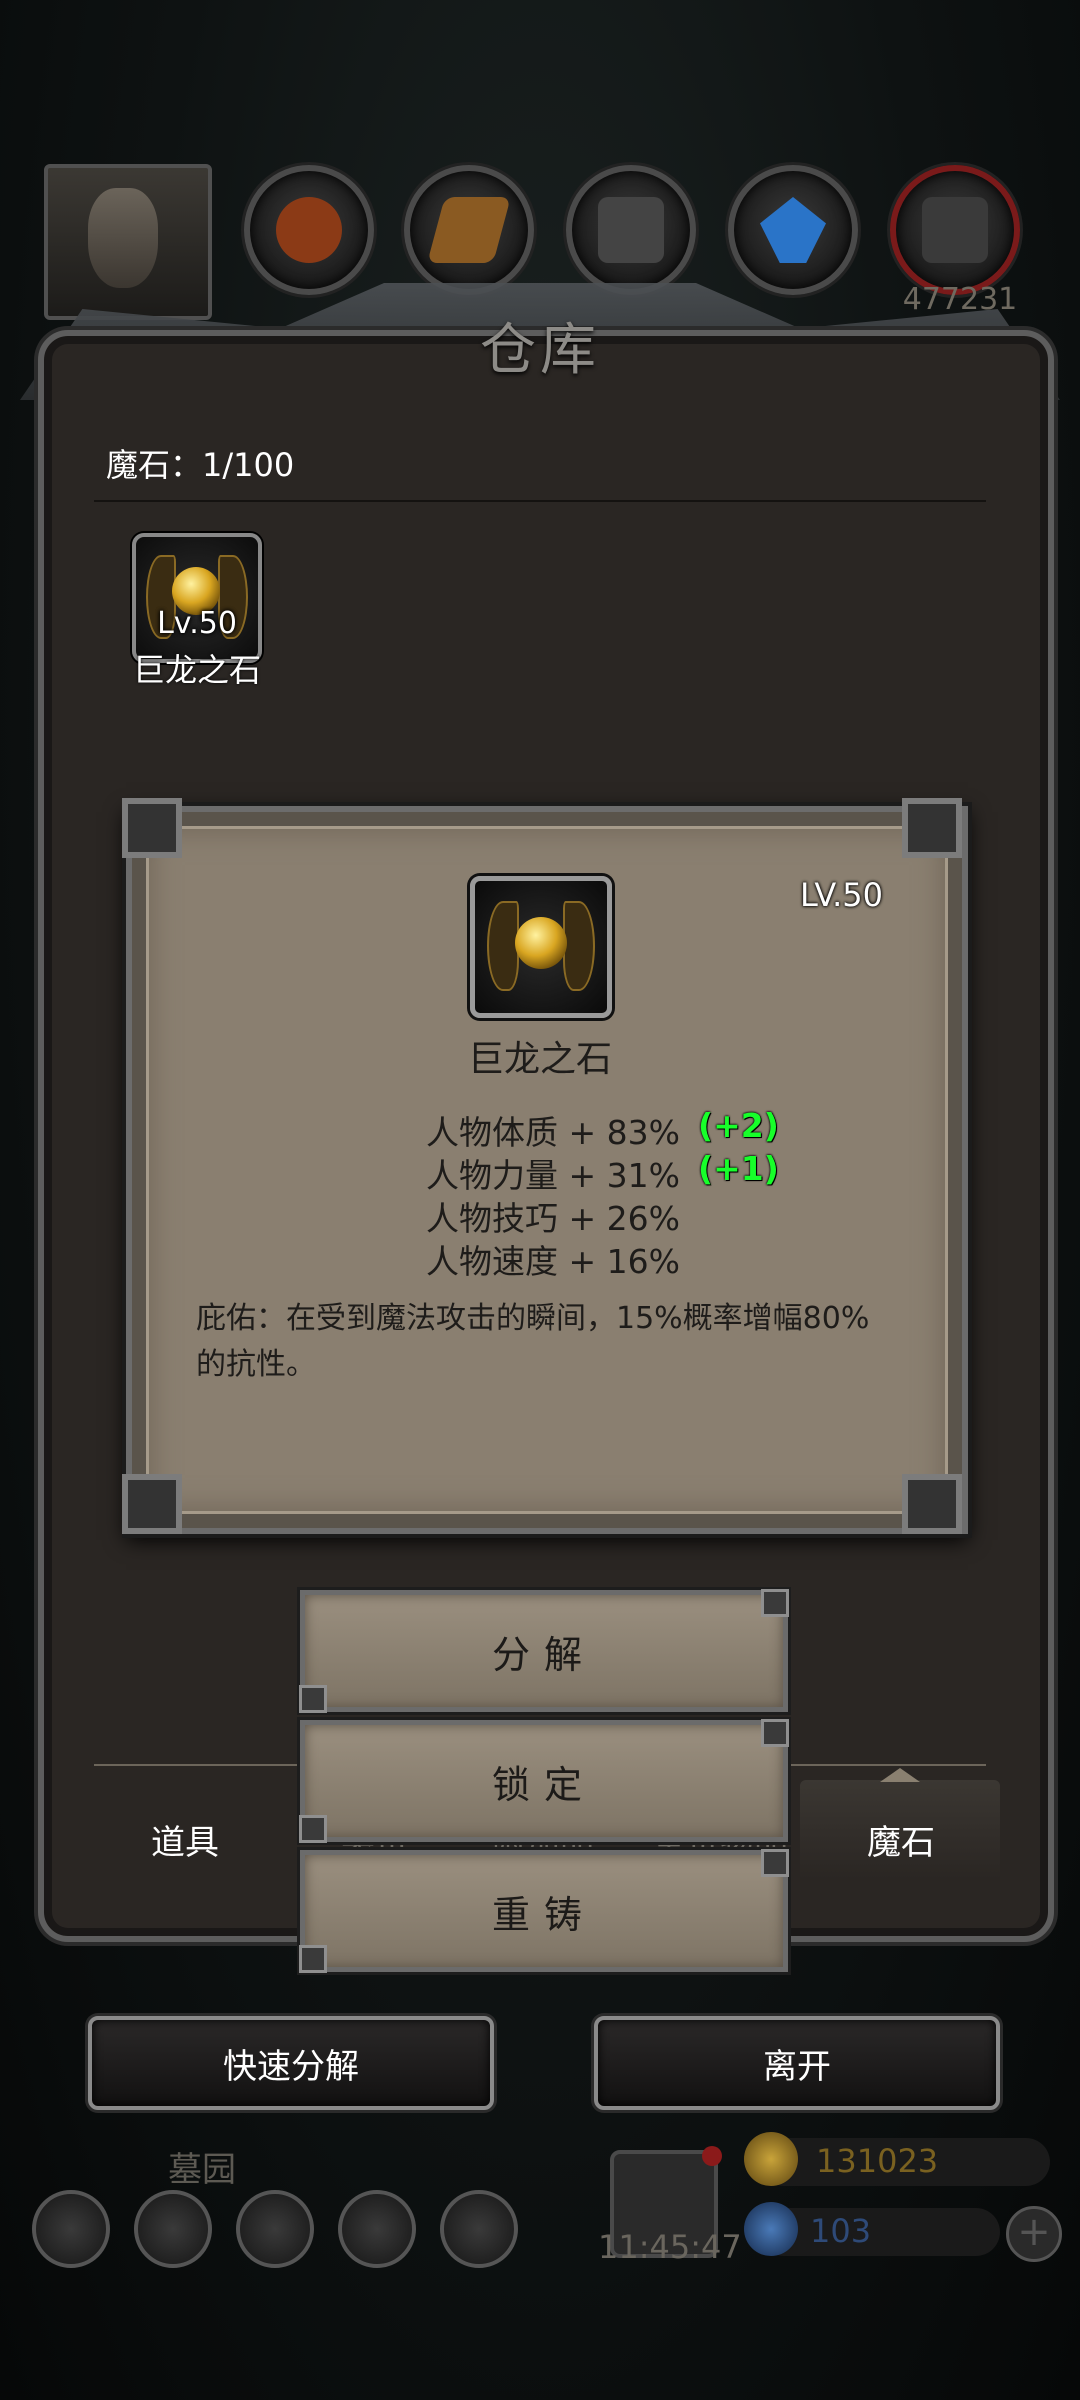 The height and width of the screenshot is (2400, 1080). I want to click on add-gems-icon: +, so click(1034, 2234).